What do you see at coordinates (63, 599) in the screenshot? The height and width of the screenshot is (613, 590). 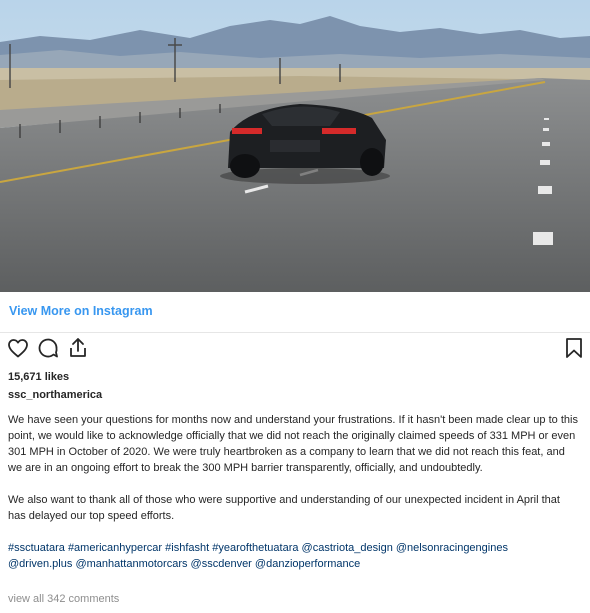 I see `view-comments-link: view all 342 comments` at bounding box center [63, 599].